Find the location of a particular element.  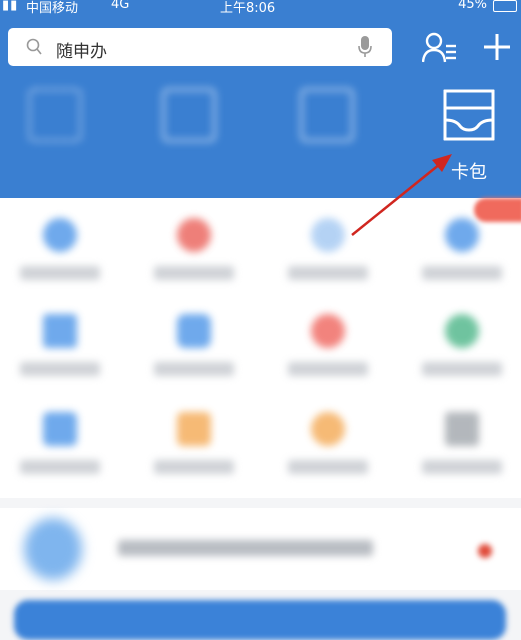

quick-action-play is located at coordinates (327, 143).